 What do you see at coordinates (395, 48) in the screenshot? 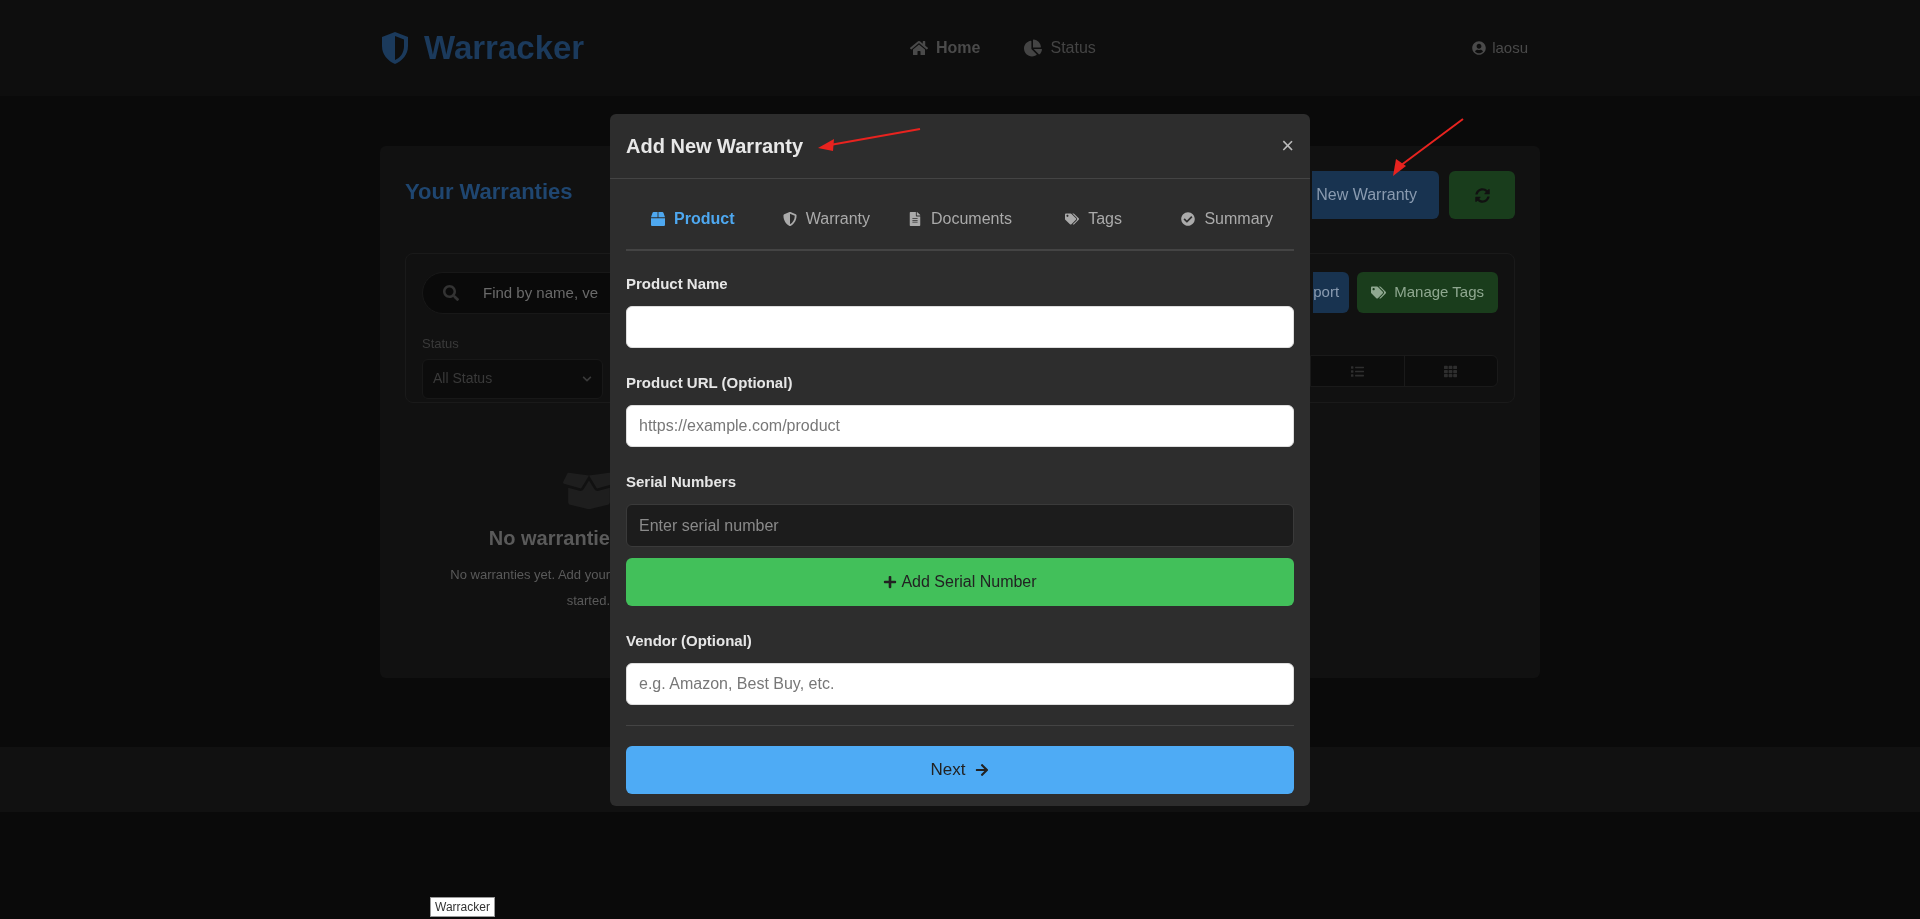
I see `shield-logo-icon` at bounding box center [395, 48].